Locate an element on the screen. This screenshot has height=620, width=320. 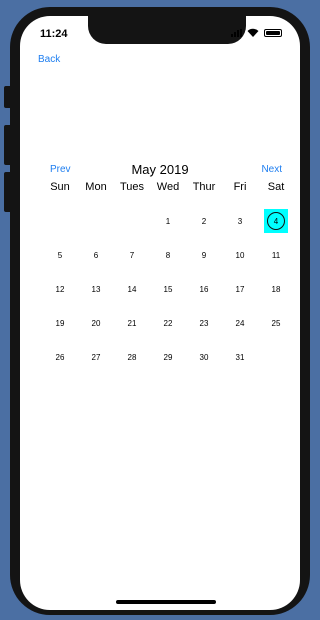
day-label: 19 is located at coordinates (60, 323).